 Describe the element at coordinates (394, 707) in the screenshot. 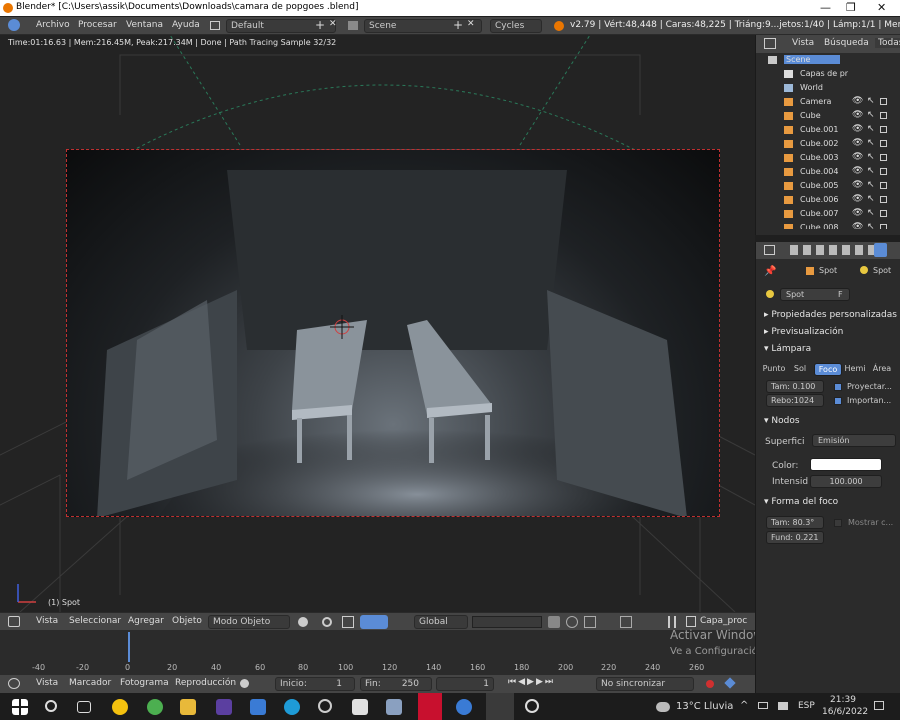

I see `document-app-icon` at that location.